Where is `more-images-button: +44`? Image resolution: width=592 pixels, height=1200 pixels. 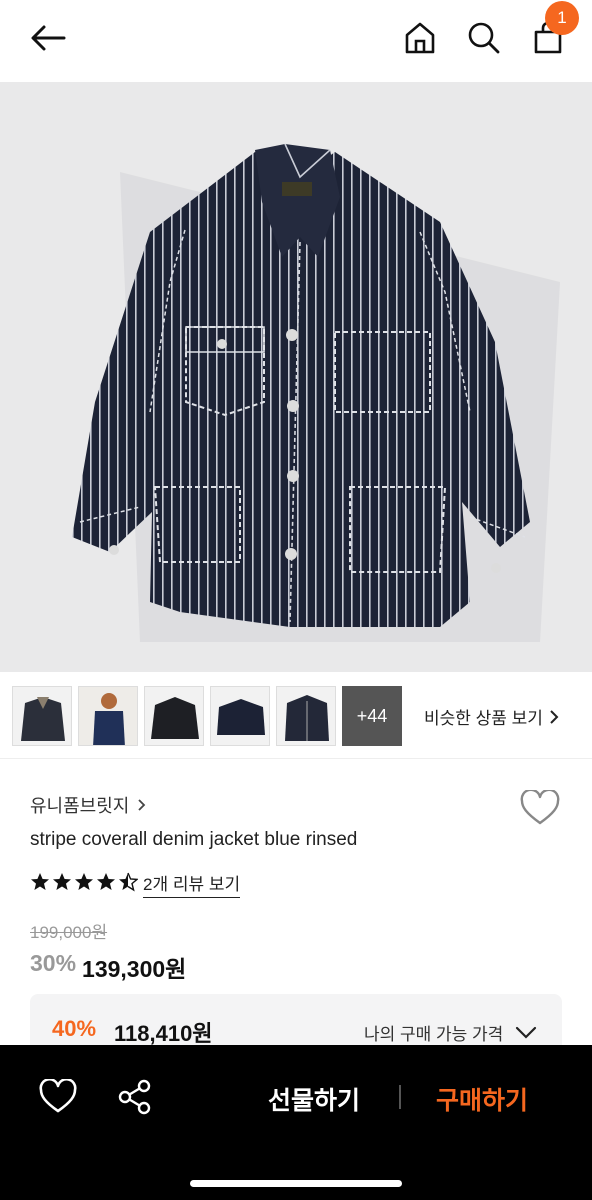 more-images-button: +44 is located at coordinates (372, 716).